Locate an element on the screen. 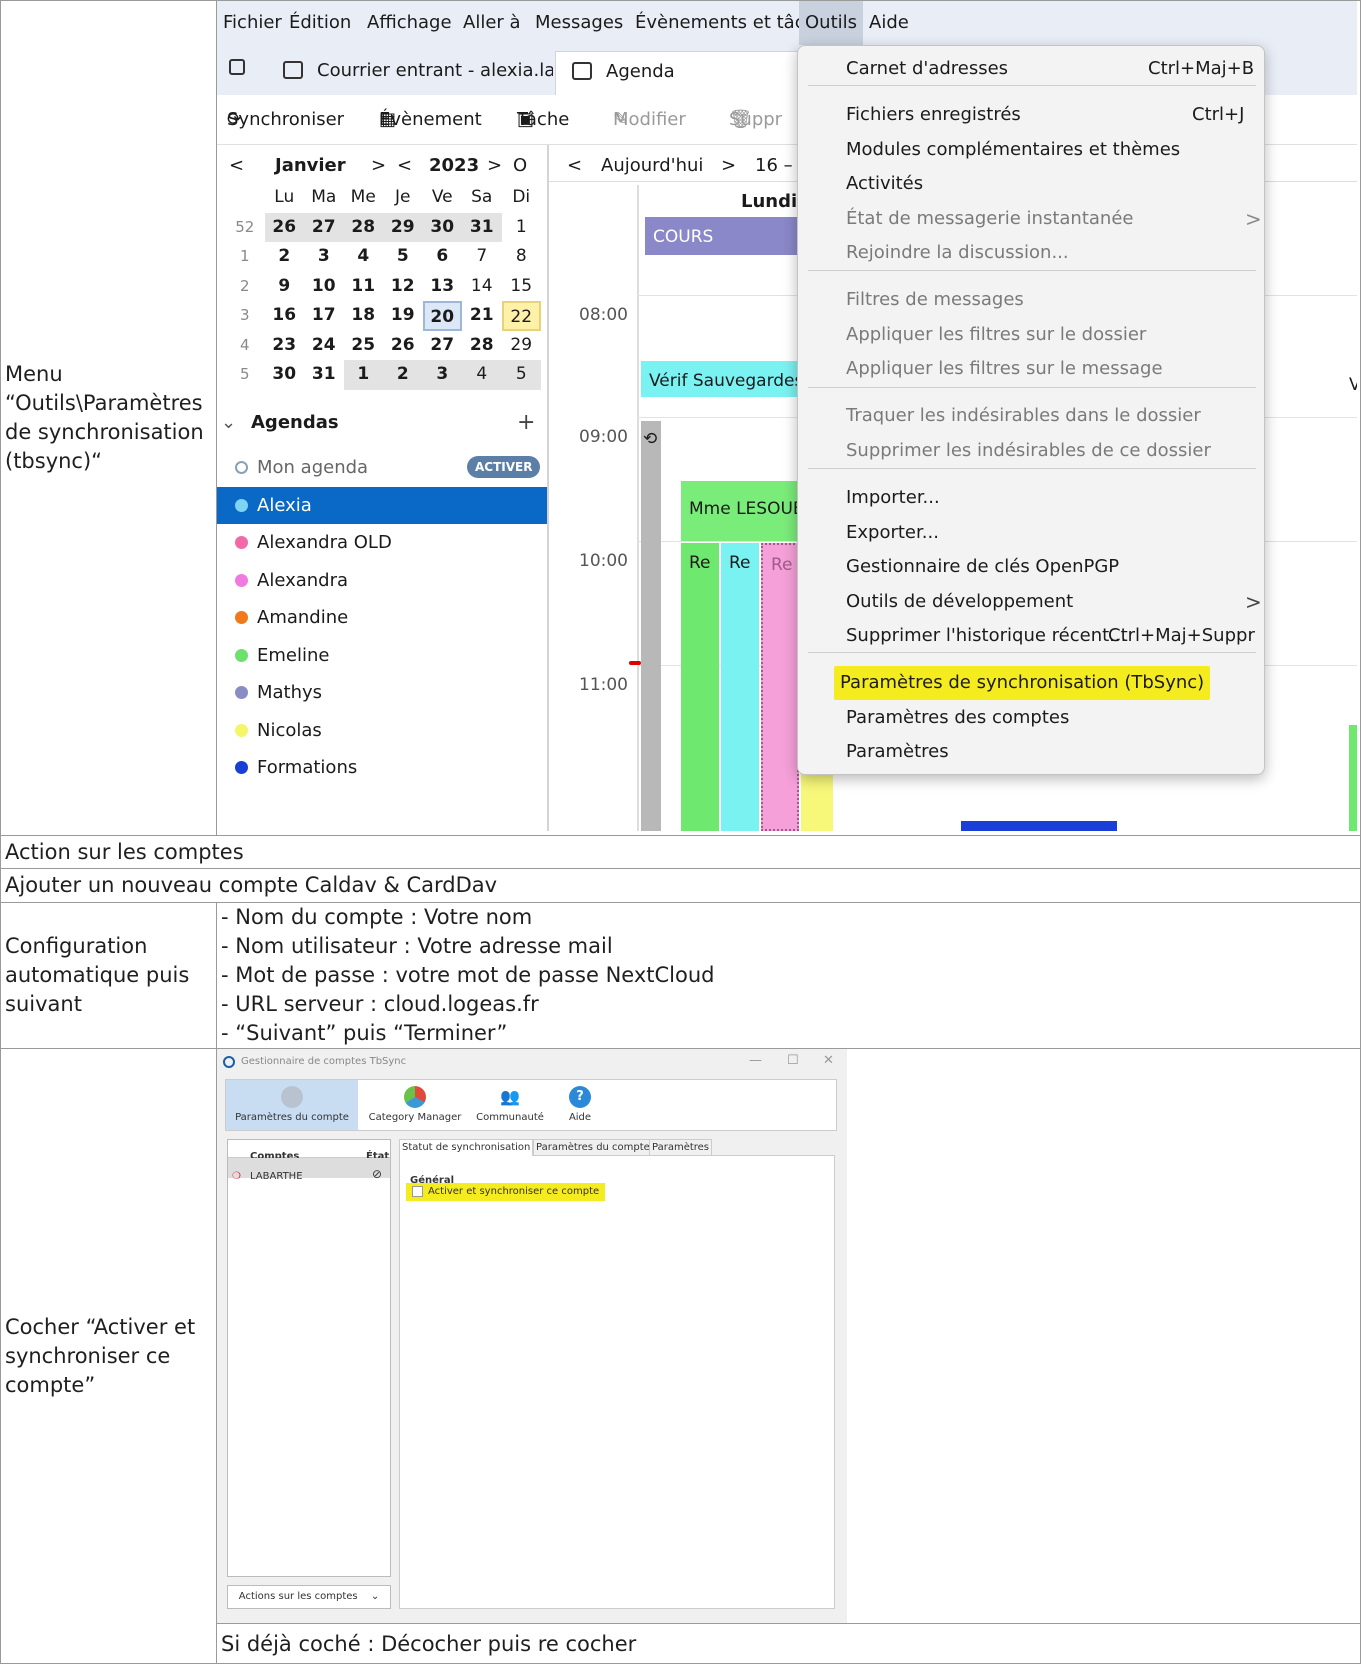  calendar-item: Amandine is located at coordinates (383, 617).